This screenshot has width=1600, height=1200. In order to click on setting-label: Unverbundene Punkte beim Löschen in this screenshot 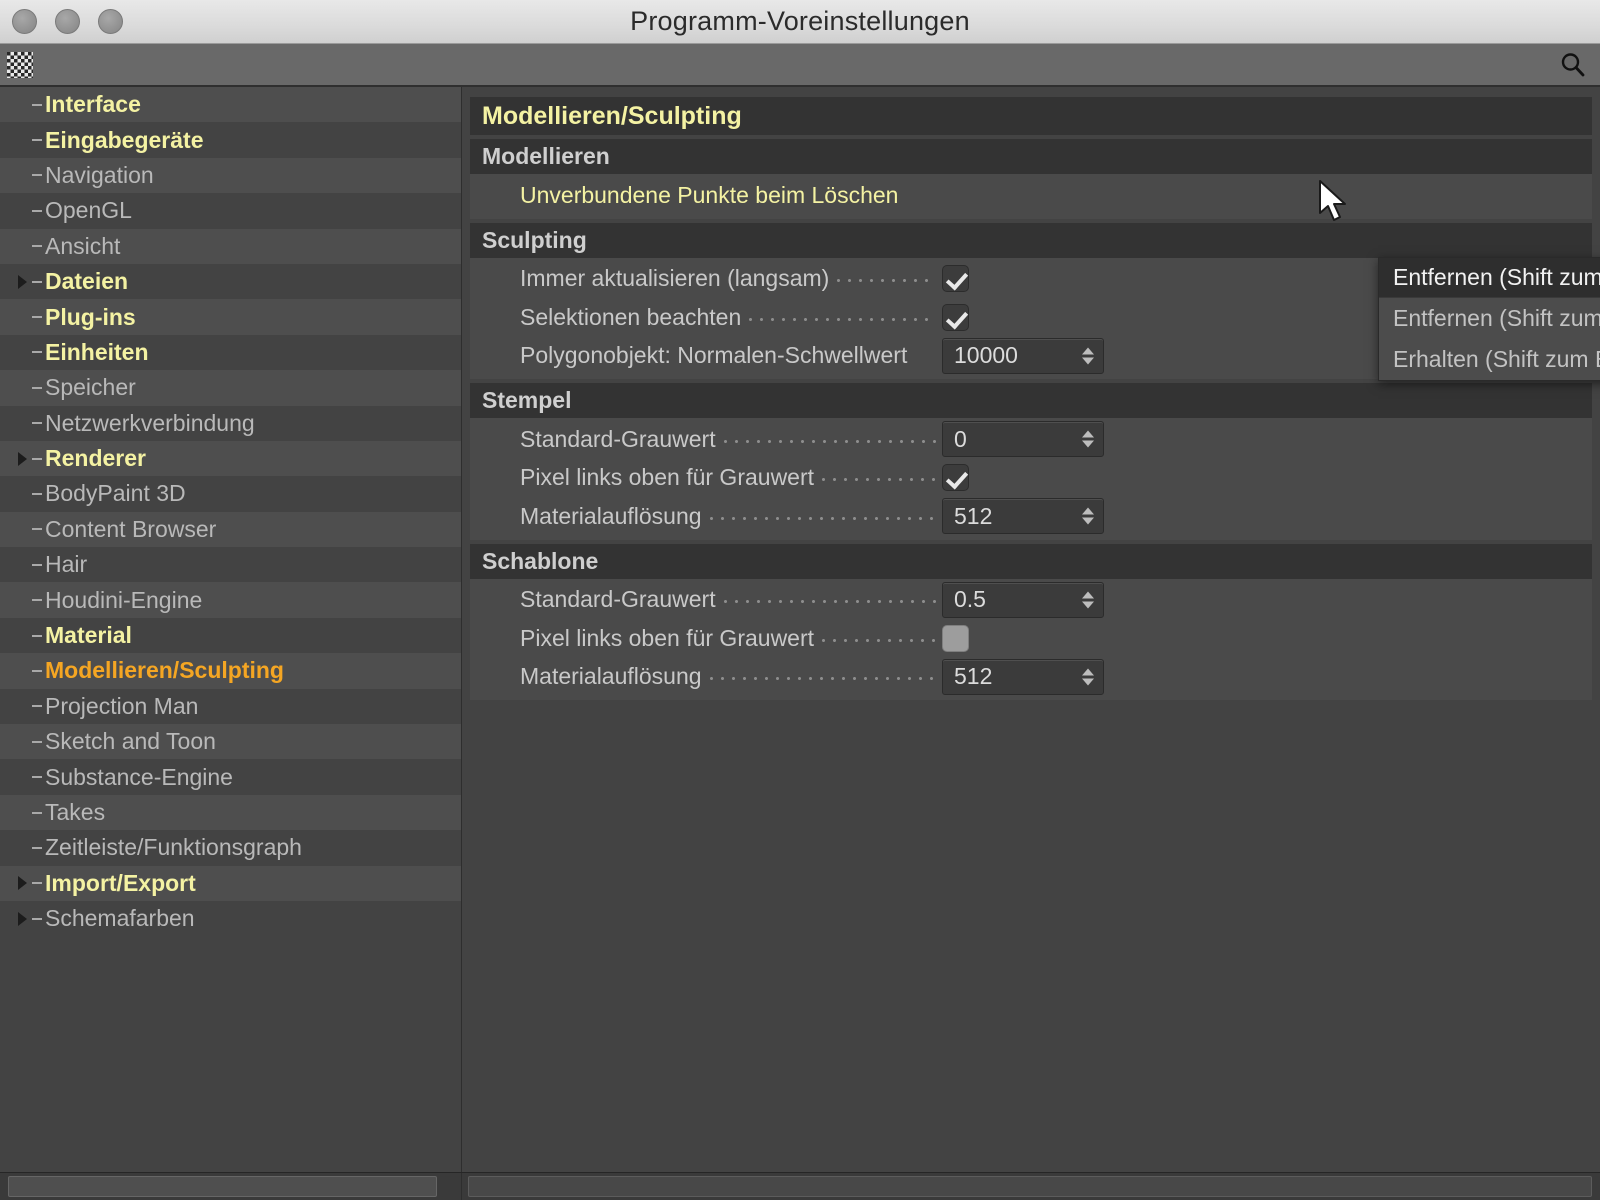, I will do `click(709, 194)`.